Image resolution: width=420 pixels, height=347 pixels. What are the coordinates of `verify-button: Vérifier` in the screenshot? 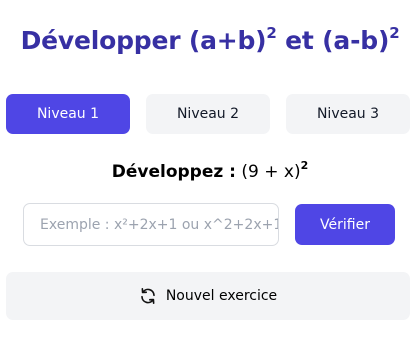 It's located at (345, 224).